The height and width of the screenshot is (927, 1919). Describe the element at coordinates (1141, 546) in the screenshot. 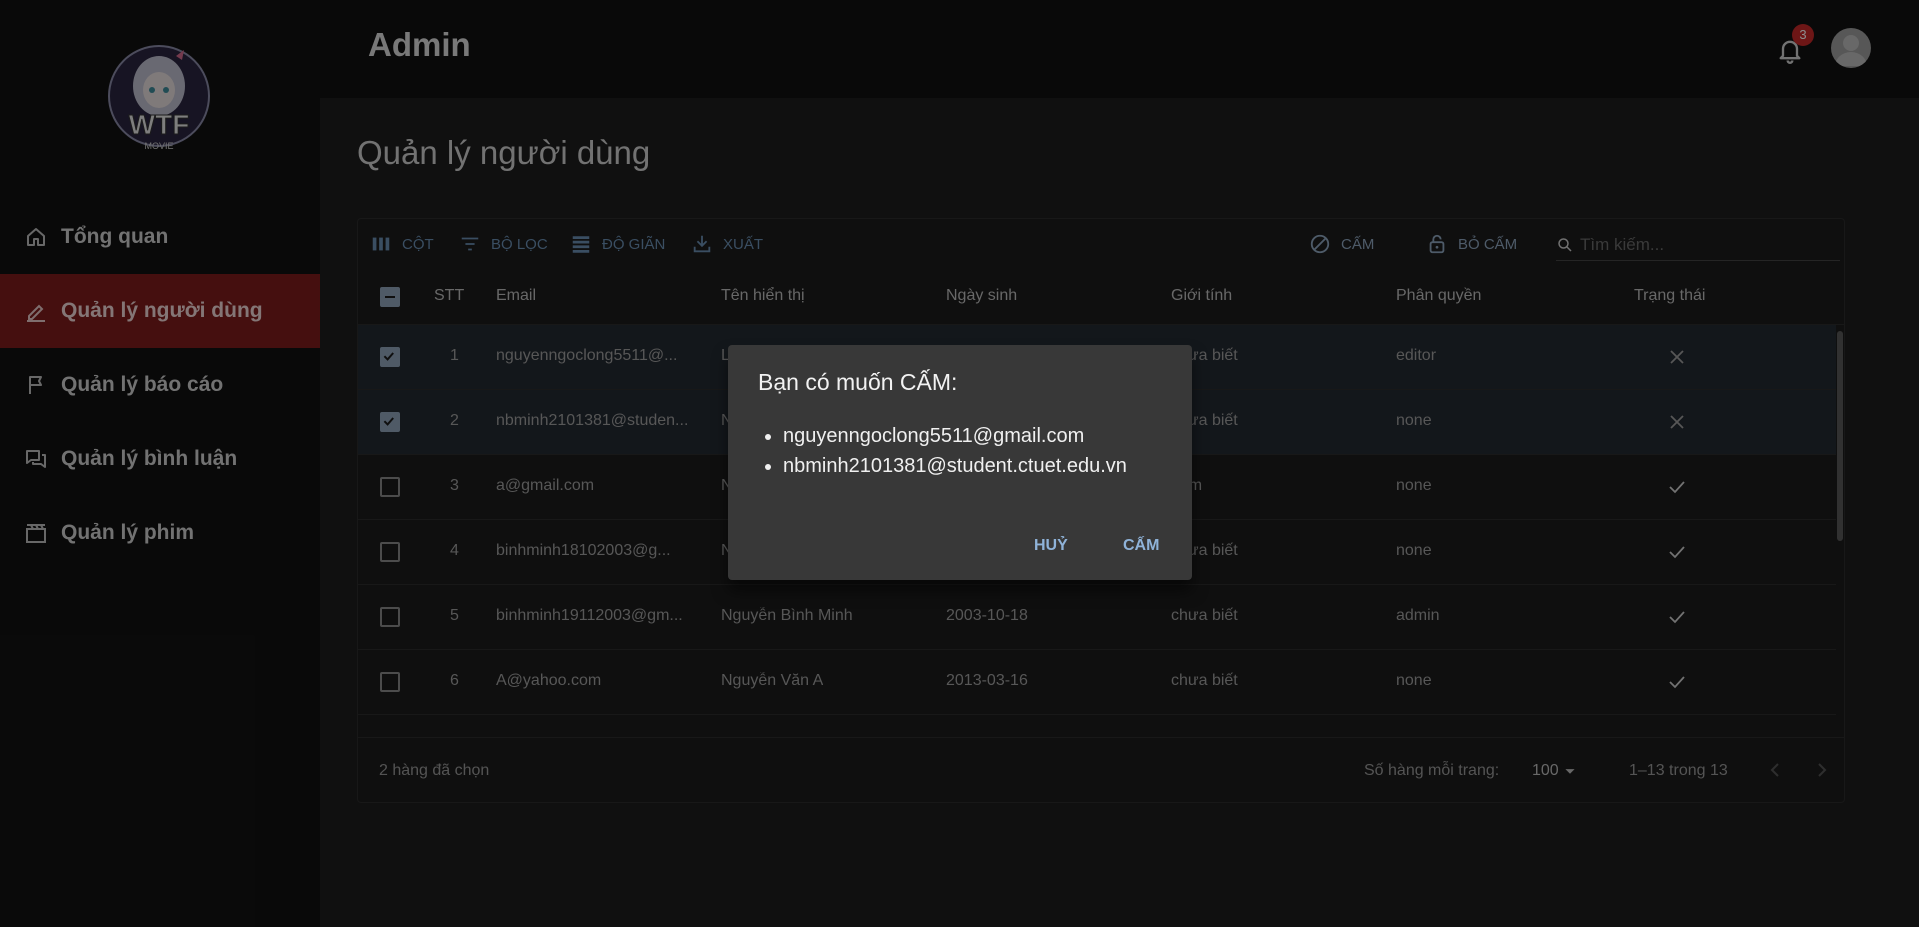

I see `confirm-ban-button: CẤM` at that location.